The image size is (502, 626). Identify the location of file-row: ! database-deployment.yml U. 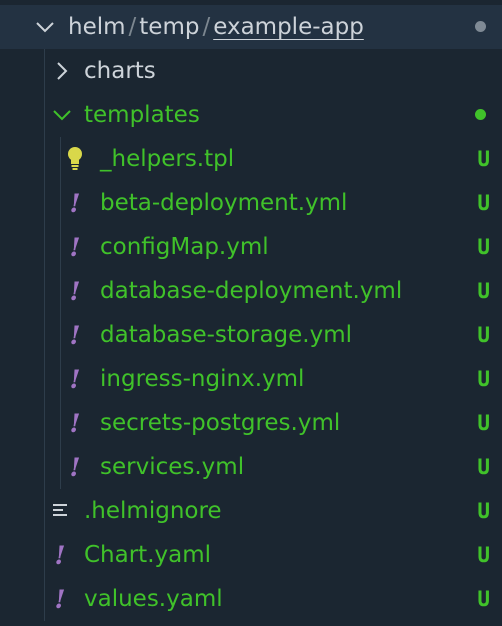
(251, 291).